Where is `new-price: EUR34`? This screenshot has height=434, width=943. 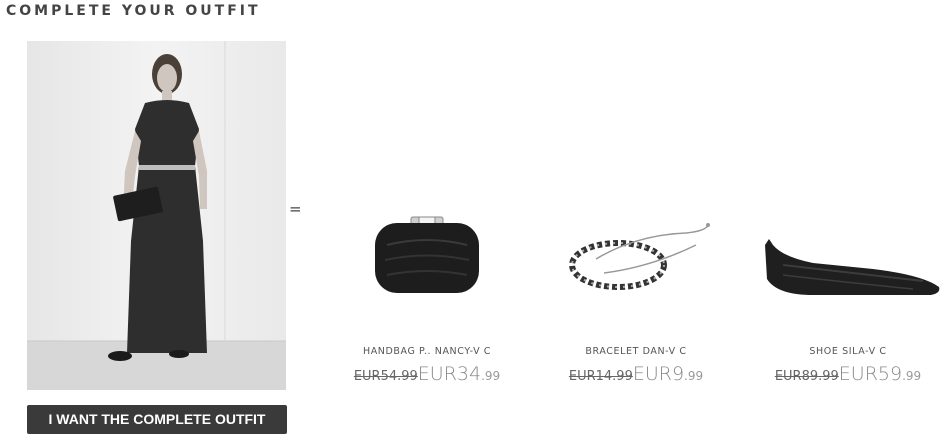
new-price: EUR34 is located at coordinates (449, 374).